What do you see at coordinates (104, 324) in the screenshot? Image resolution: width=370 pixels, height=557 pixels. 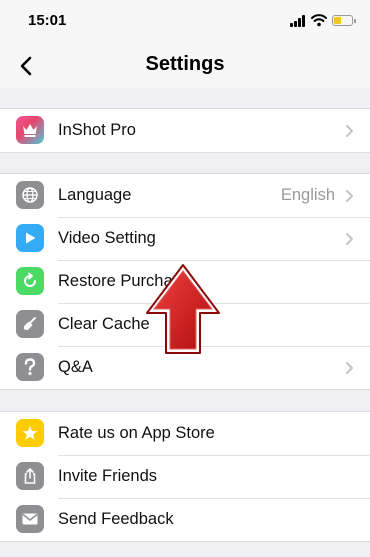 I see `row-label: Clear Cache` at bounding box center [104, 324].